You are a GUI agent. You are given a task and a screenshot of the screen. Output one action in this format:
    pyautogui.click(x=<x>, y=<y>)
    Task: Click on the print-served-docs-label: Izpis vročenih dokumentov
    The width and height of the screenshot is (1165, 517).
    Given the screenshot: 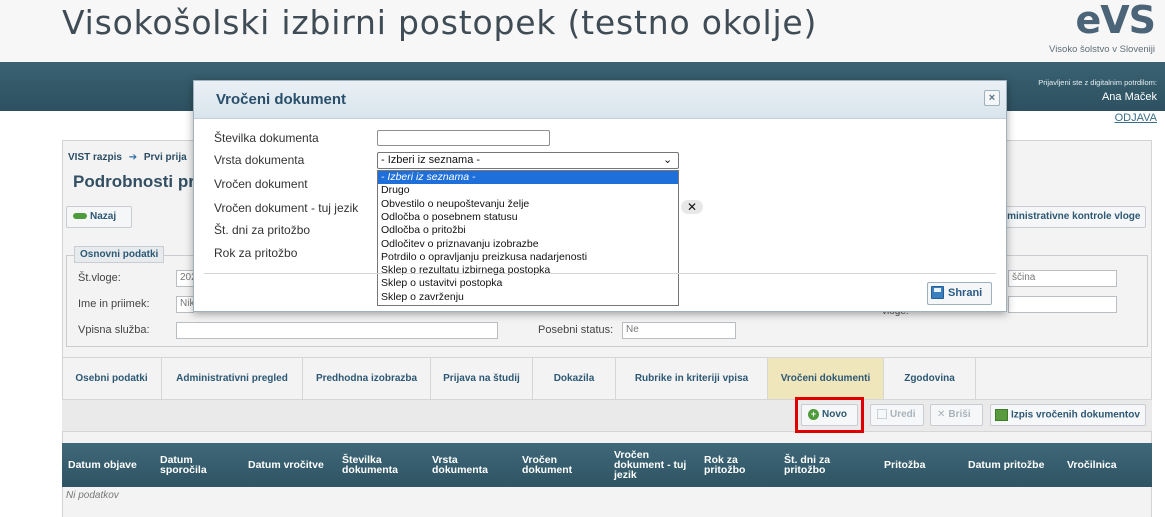 What is the action you would take?
    pyautogui.click(x=1075, y=415)
    